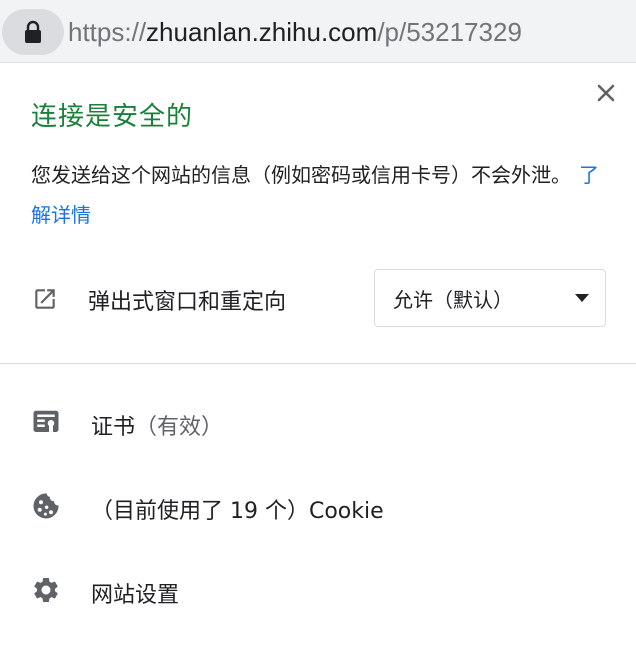 This screenshot has width=636, height=651. I want to click on connection-description: 您发送给这个网站的信息（例如密码或信用卡号）不会外泄。 了解详情, so click(318, 195).